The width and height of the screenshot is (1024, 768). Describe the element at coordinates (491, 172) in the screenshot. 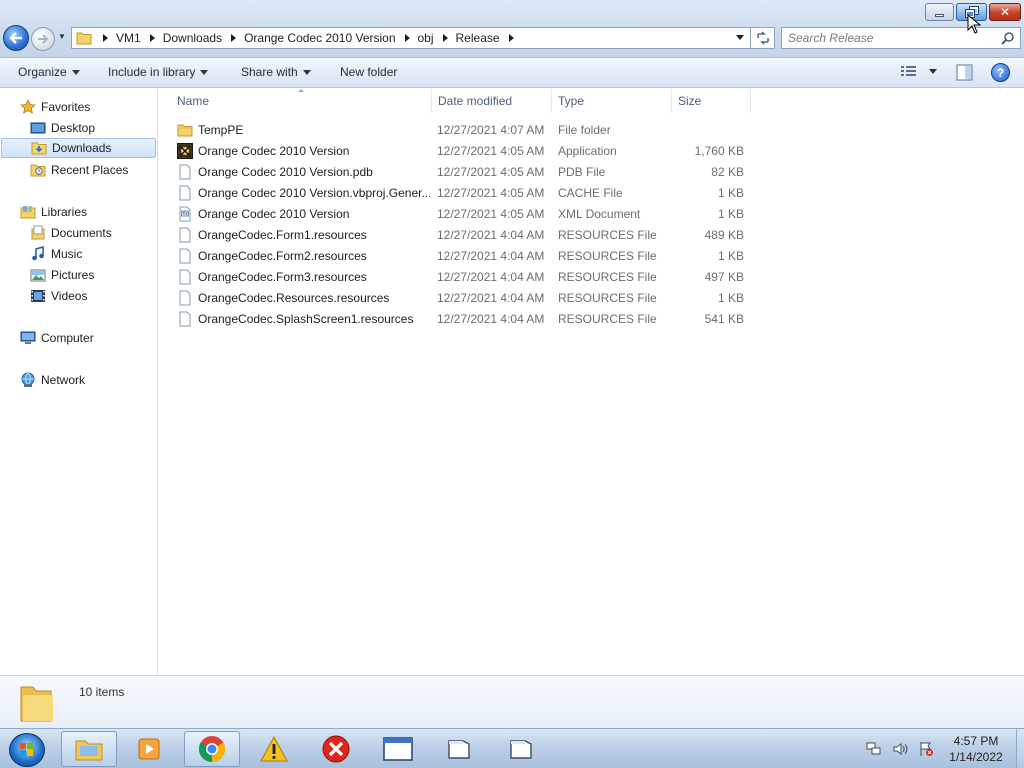

I see `file-date: 12/27/2021 4:05 AM` at that location.